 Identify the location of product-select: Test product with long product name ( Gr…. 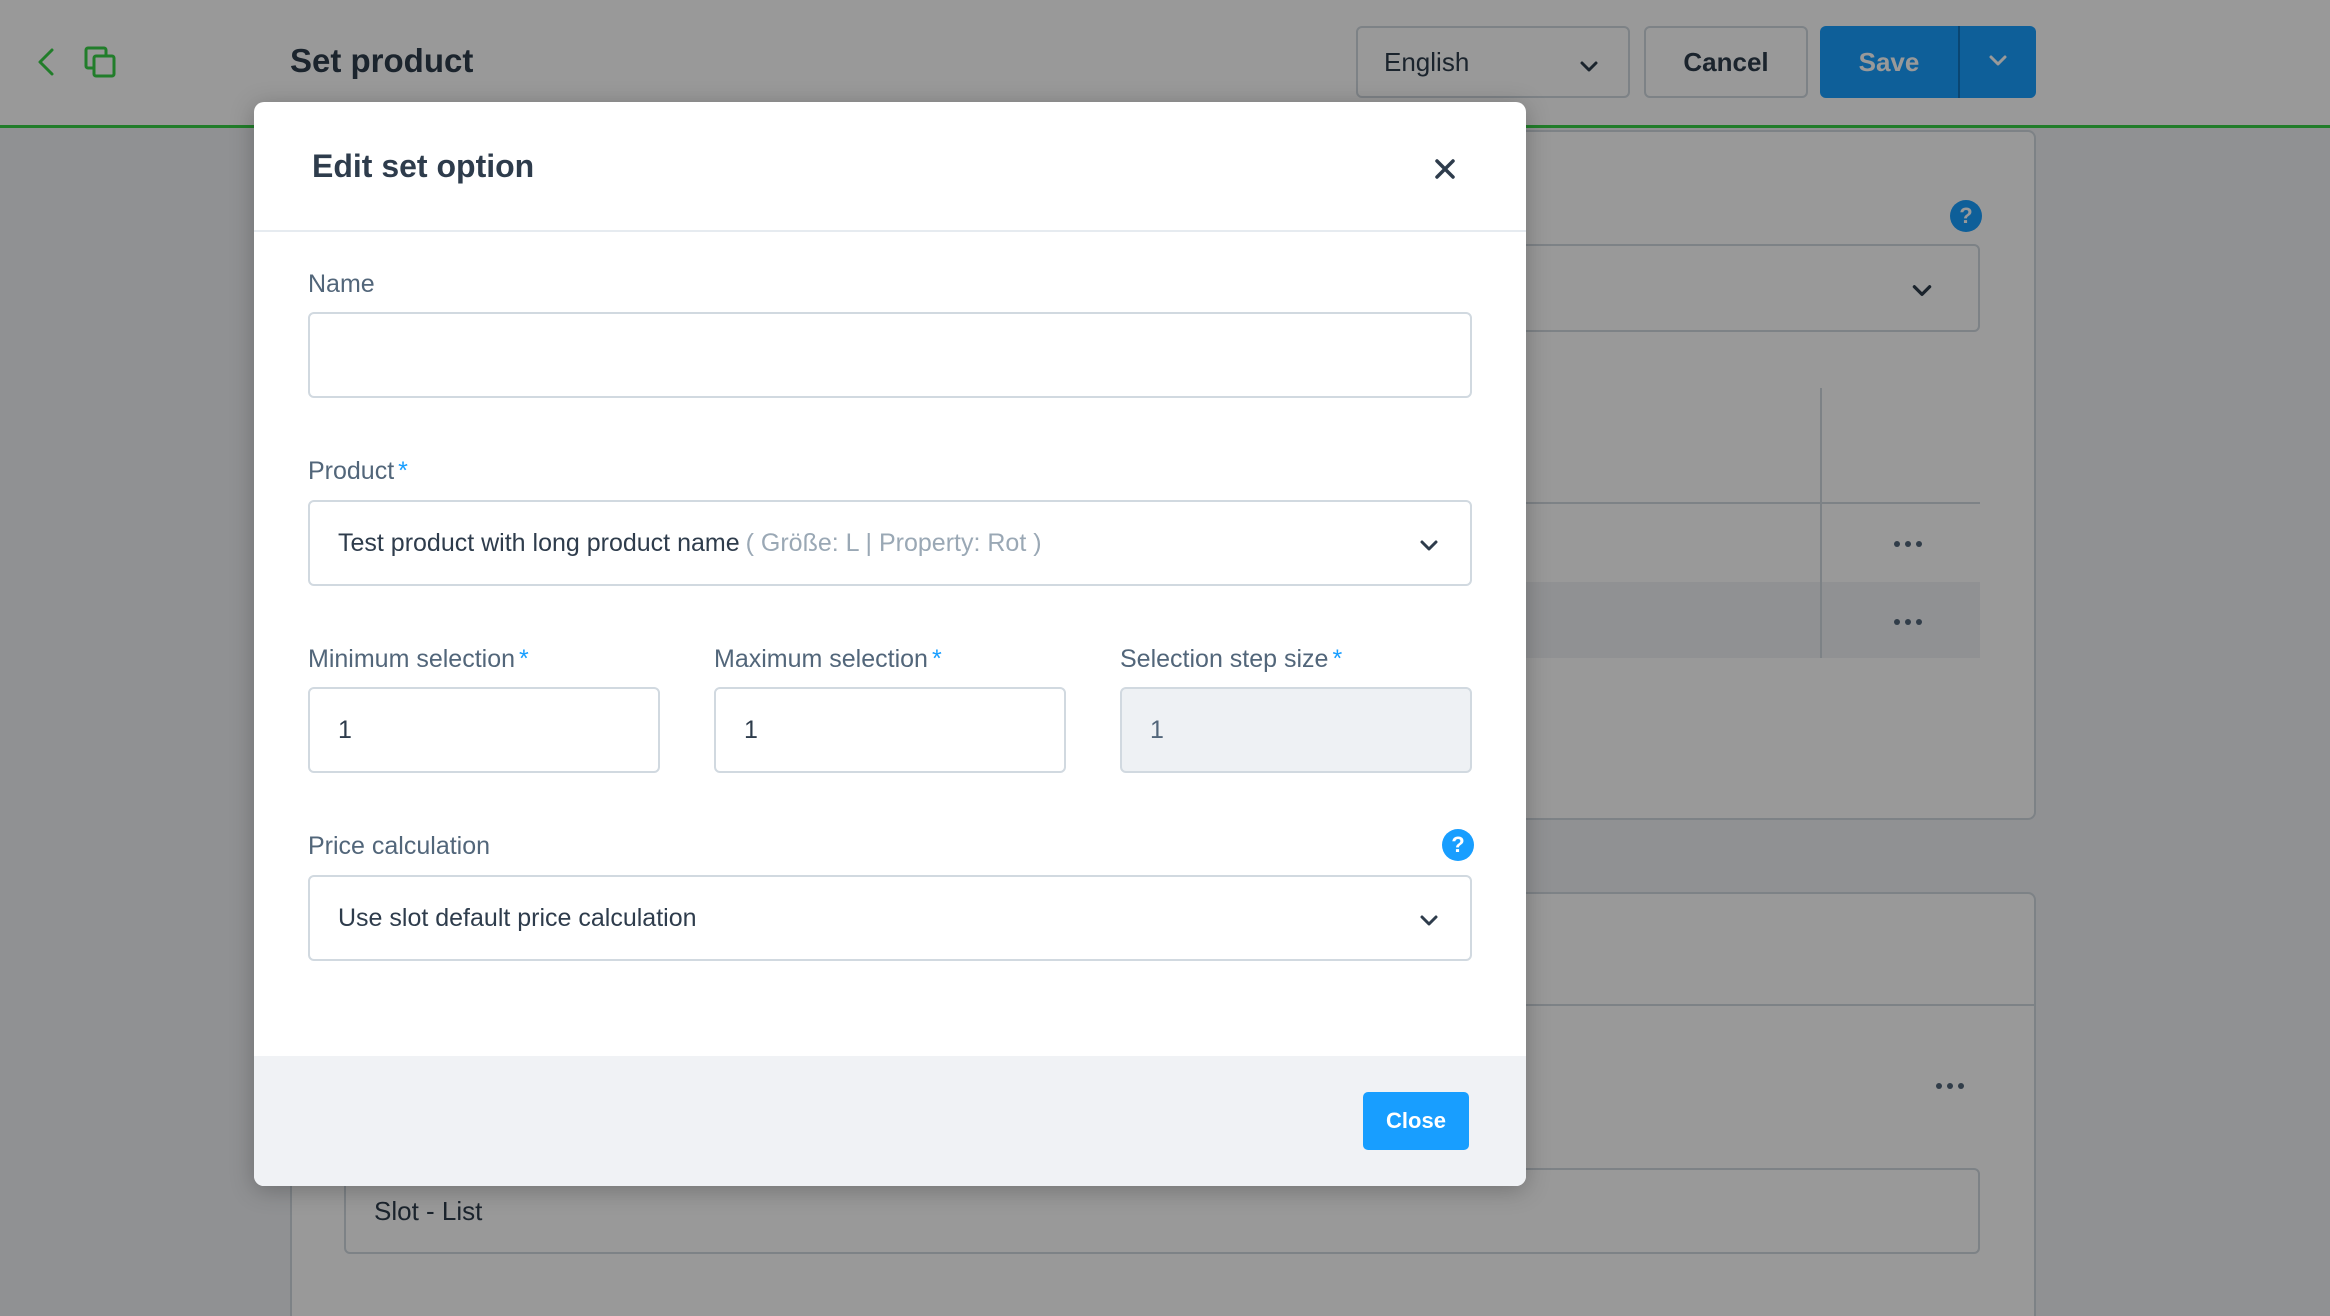
(890, 543).